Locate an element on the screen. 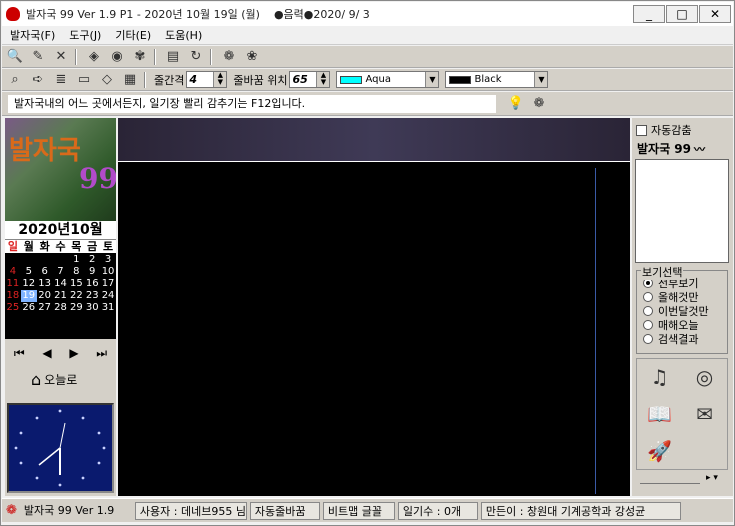 The height and width of the screenshot is (526, 735). view-option: 올해것만 is located at coordinates (685, 297).